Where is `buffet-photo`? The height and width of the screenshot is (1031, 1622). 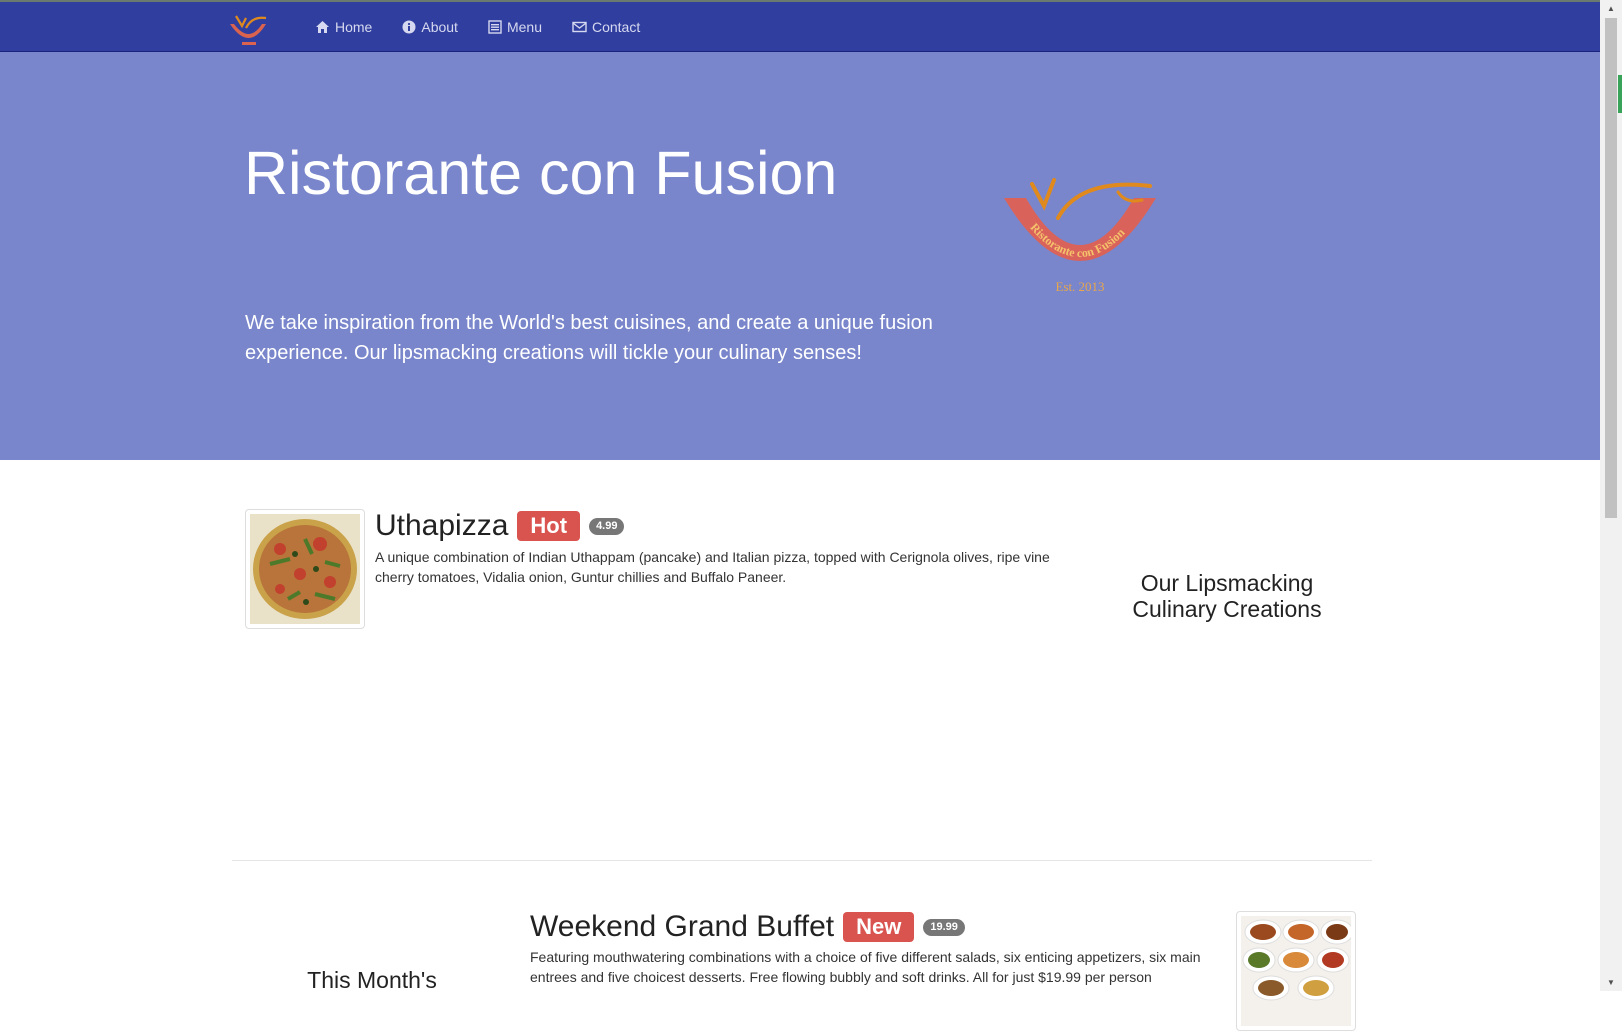
buffet-photo is located at coordinates (1297, 971).